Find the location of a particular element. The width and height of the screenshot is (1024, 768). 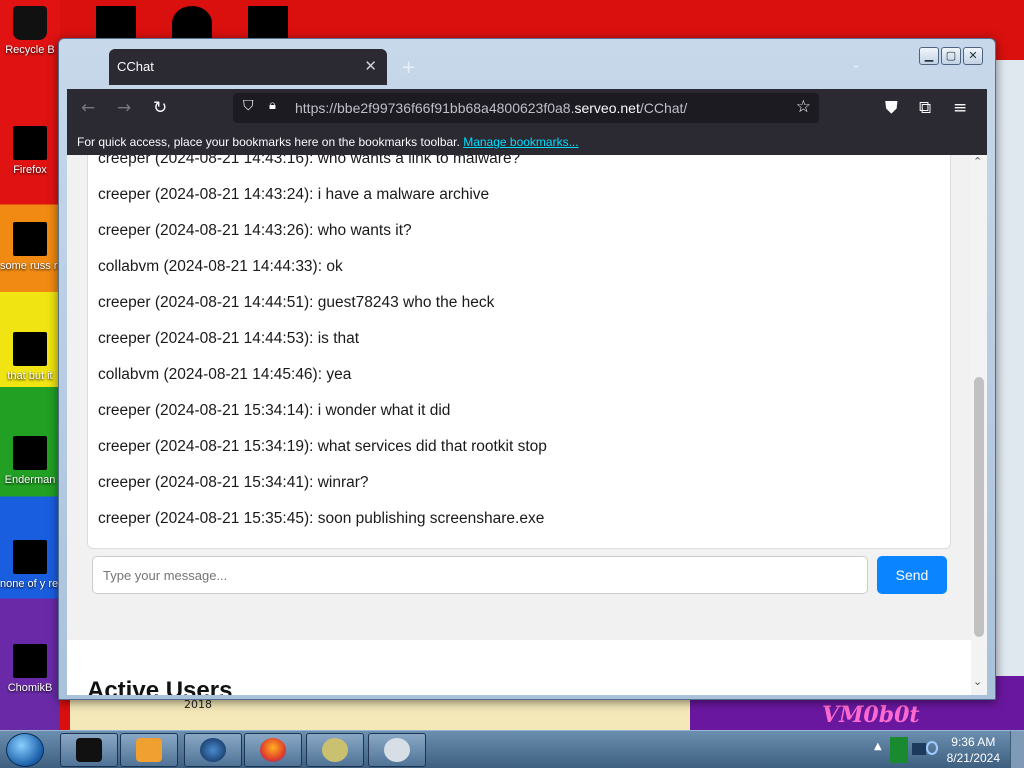

clock-time: 9:36 AM is located at coordinates (973, 742).